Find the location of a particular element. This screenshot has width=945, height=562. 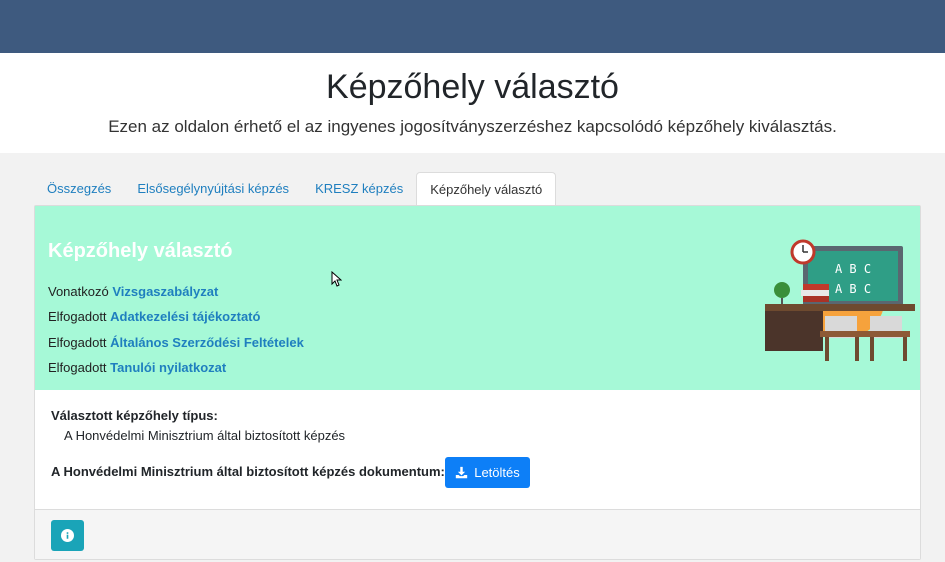

globe-icon is located at coordinates (782, 290).